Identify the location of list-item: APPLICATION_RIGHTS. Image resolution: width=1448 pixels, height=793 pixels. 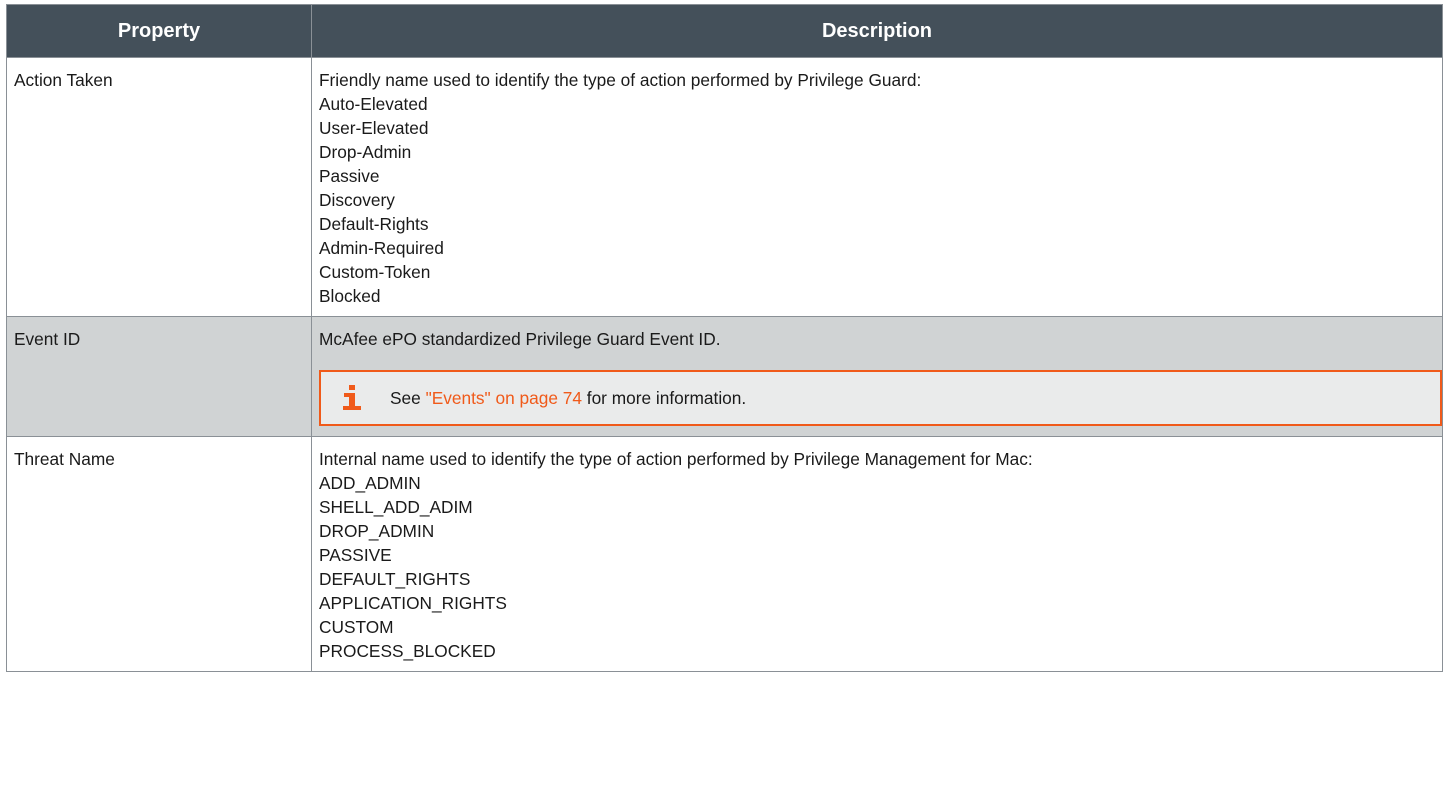
(413, 603).